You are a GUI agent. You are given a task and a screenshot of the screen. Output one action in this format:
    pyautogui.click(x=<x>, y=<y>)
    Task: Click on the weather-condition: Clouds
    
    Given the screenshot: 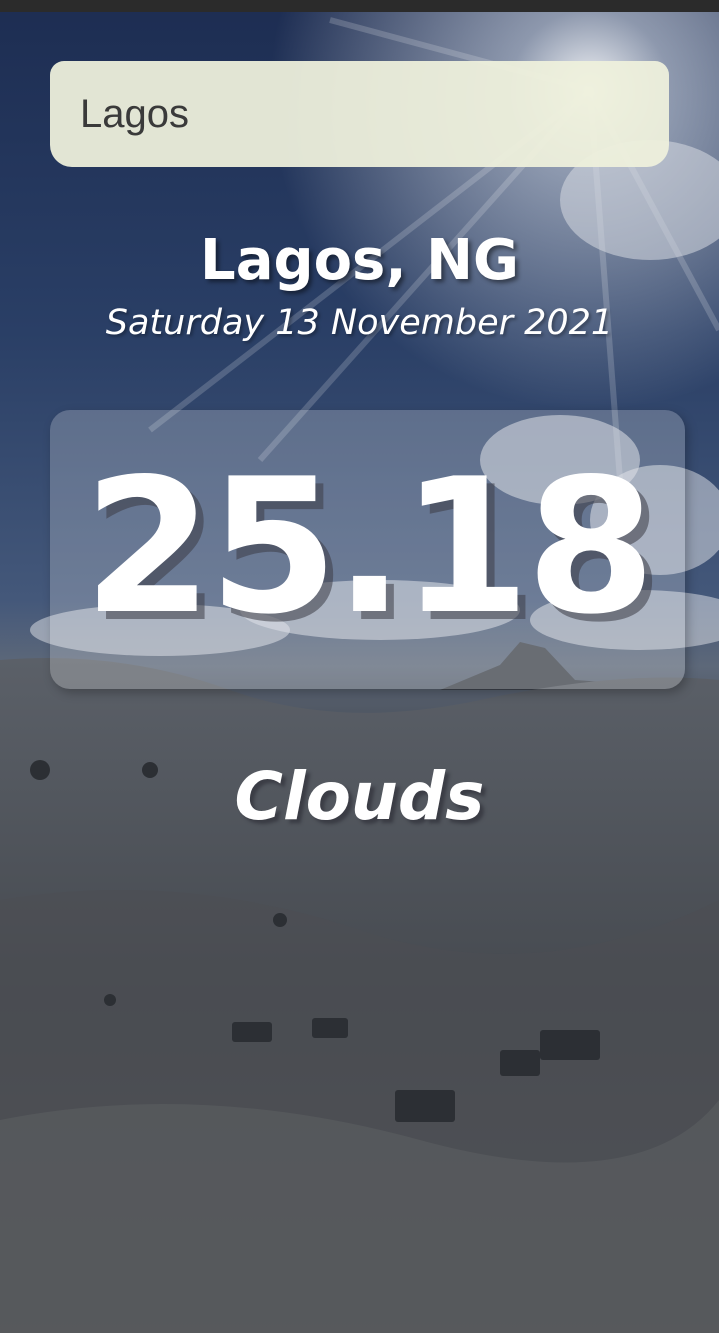 What is the action you would take?
    pyautogui.click(x=359, y=796)
    